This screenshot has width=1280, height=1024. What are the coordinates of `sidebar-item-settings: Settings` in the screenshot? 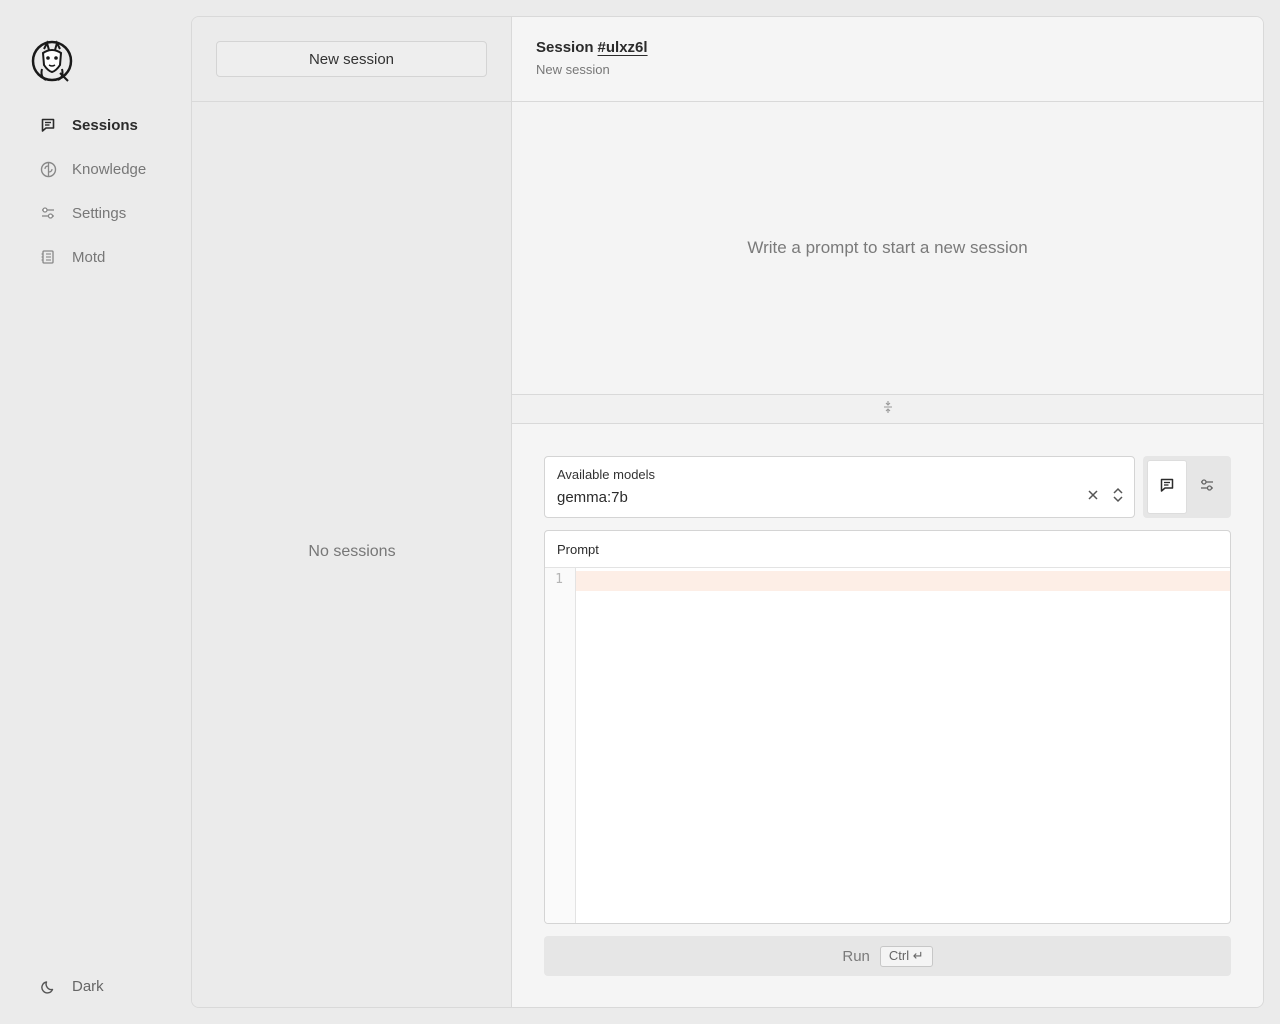 It's located at (82, 213).